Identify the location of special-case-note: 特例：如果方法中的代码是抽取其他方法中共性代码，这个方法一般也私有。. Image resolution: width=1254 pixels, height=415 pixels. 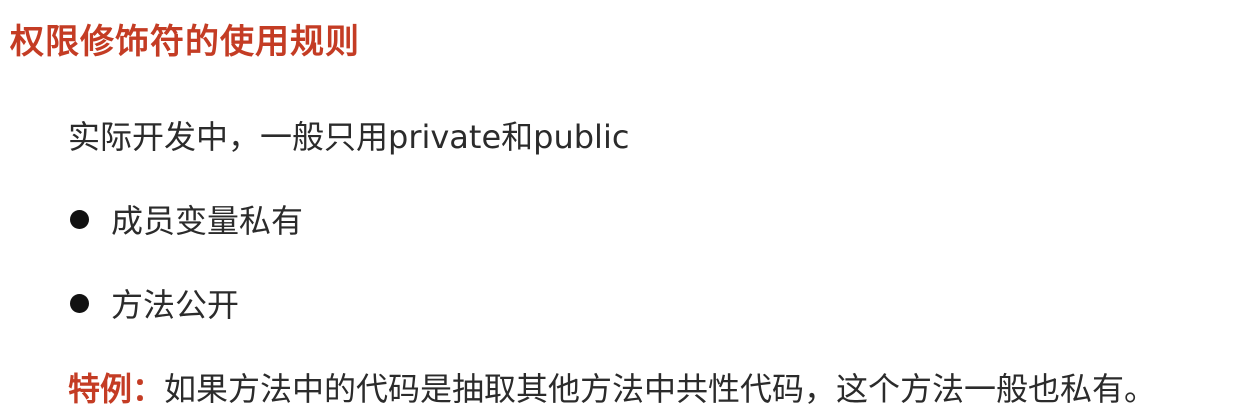
(612, 387).